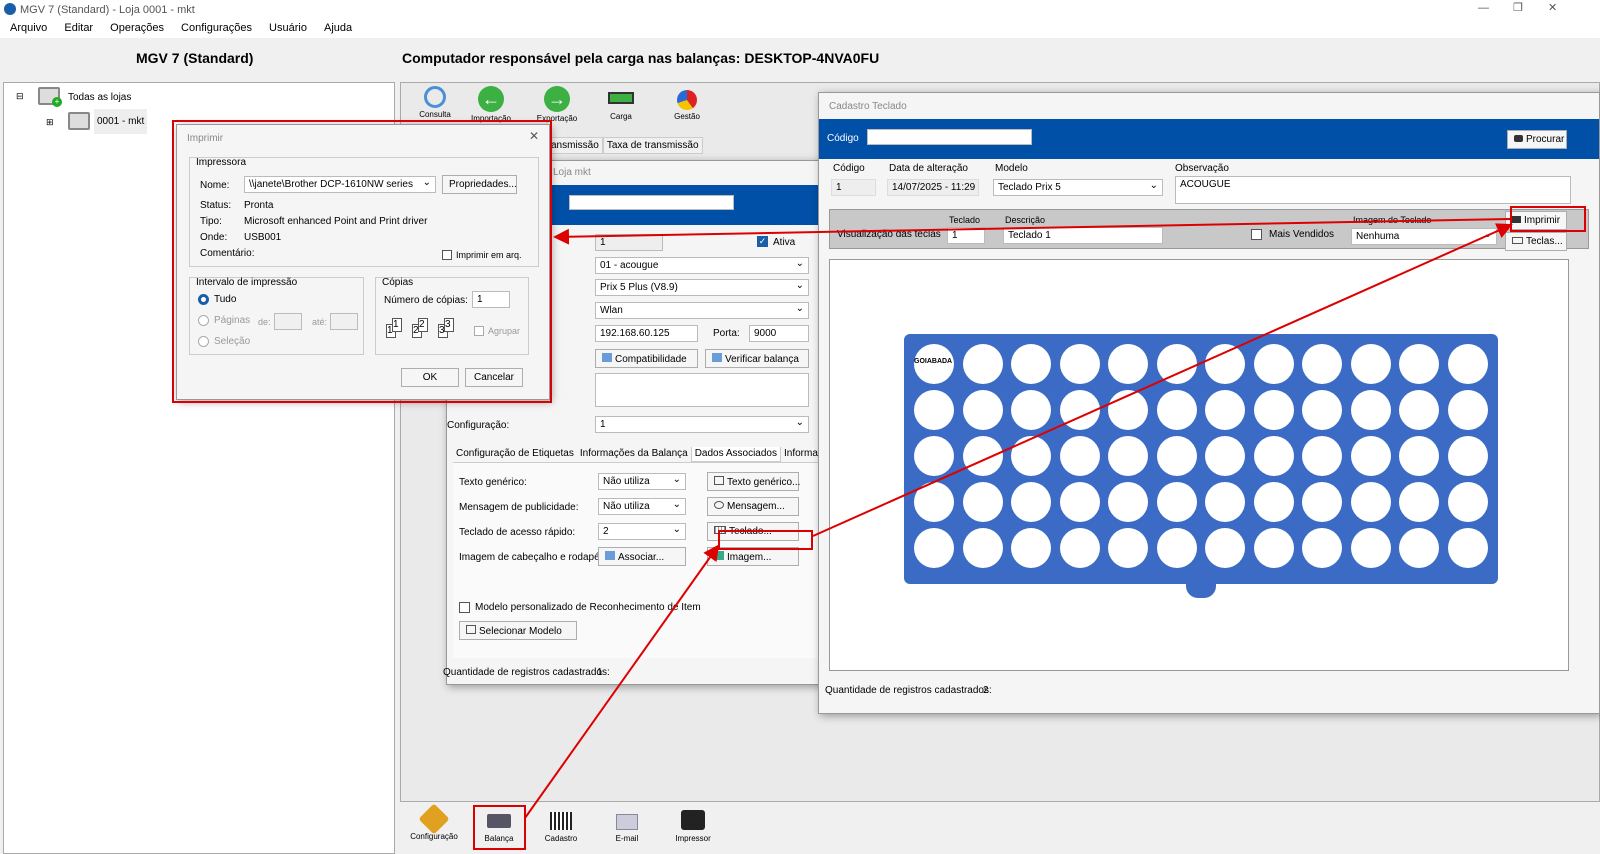 Image resolution: width=1600 pixels, height=854 pixels. What do you see at coordinates (622, 681) in the screenshot?
I see `arrow-balanca-to-teclado` at bounding box center [622, 681].